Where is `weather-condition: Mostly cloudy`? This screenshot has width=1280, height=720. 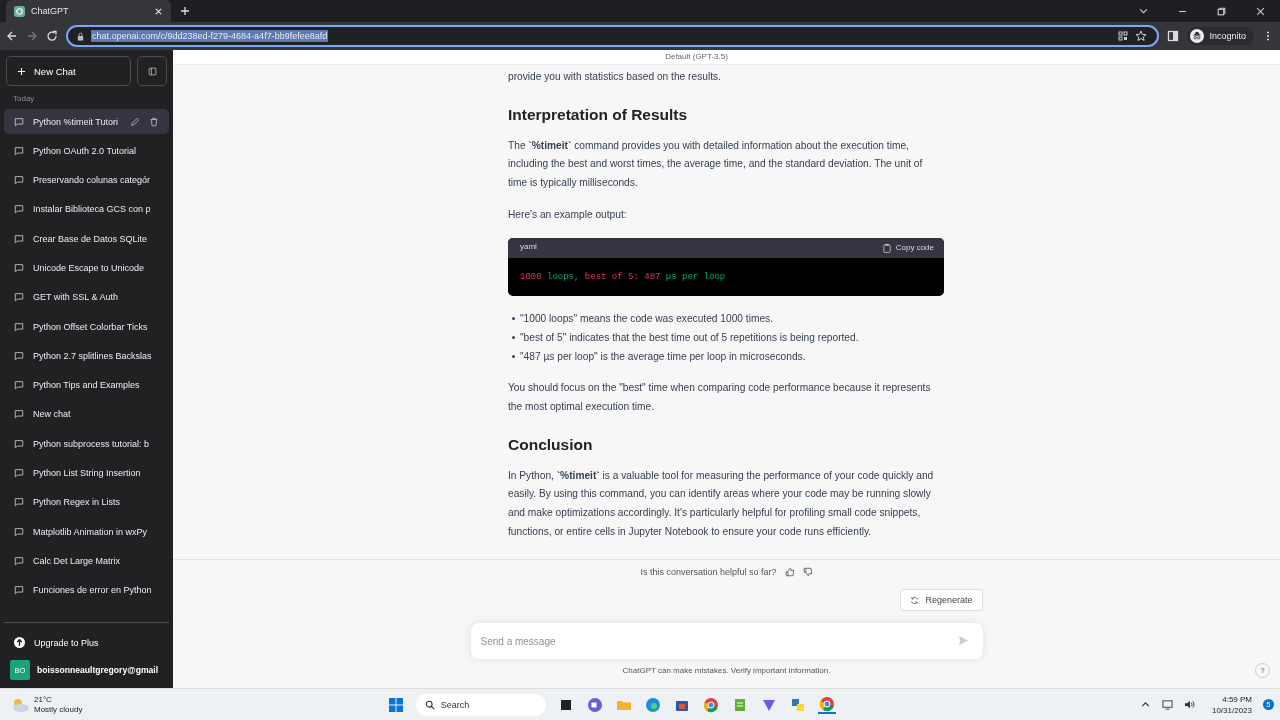 weather-condition: Mostly cloudy is located at coordinates (58, 709).